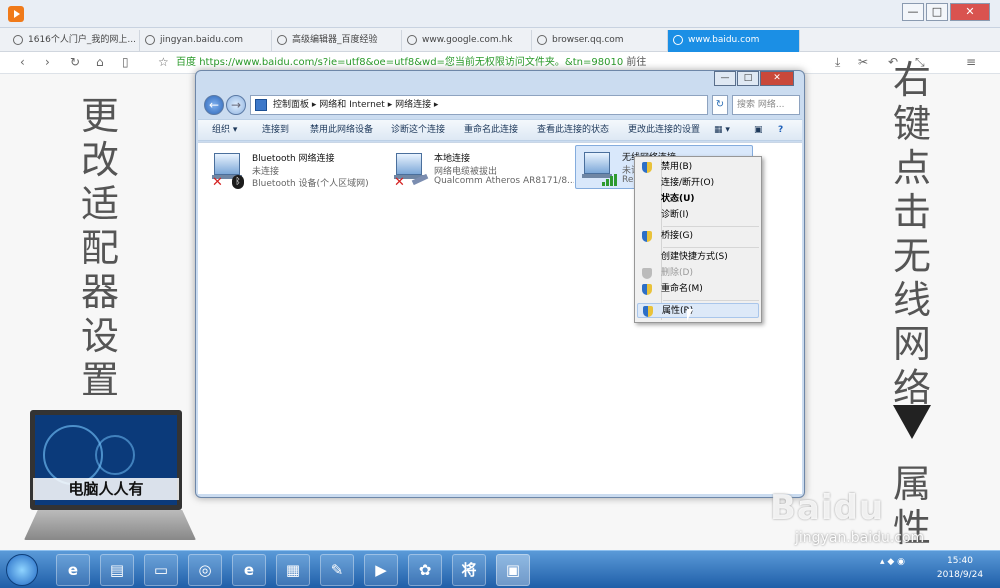 This screenshot has height=588, width=1000. Describe the element at coordinates (73, 570) in the screenshot. I see `ie-taskbar-icon: e` at that location.